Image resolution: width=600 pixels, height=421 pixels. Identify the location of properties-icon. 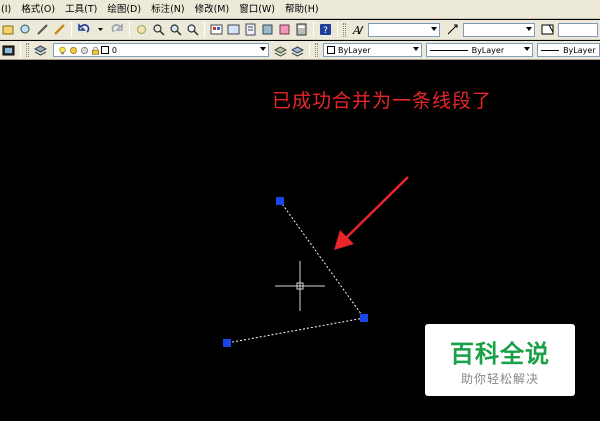
(216, 29).